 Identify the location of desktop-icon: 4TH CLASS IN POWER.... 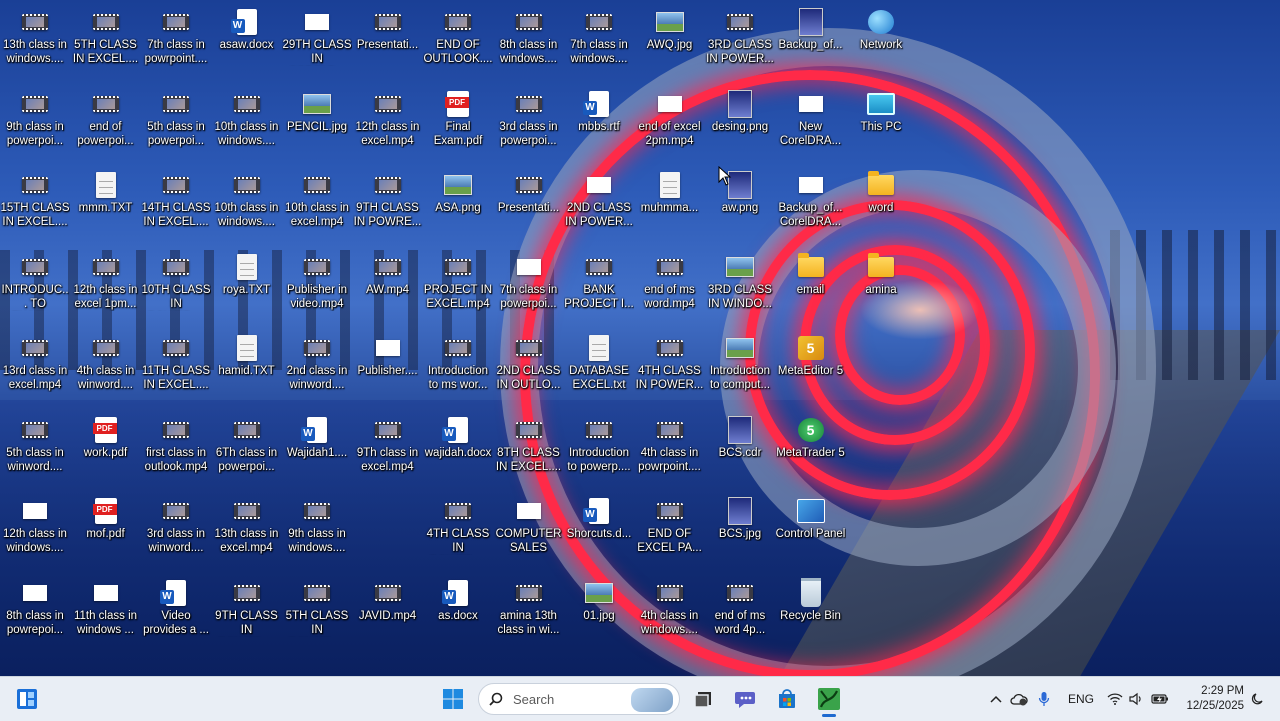
(670, 374).